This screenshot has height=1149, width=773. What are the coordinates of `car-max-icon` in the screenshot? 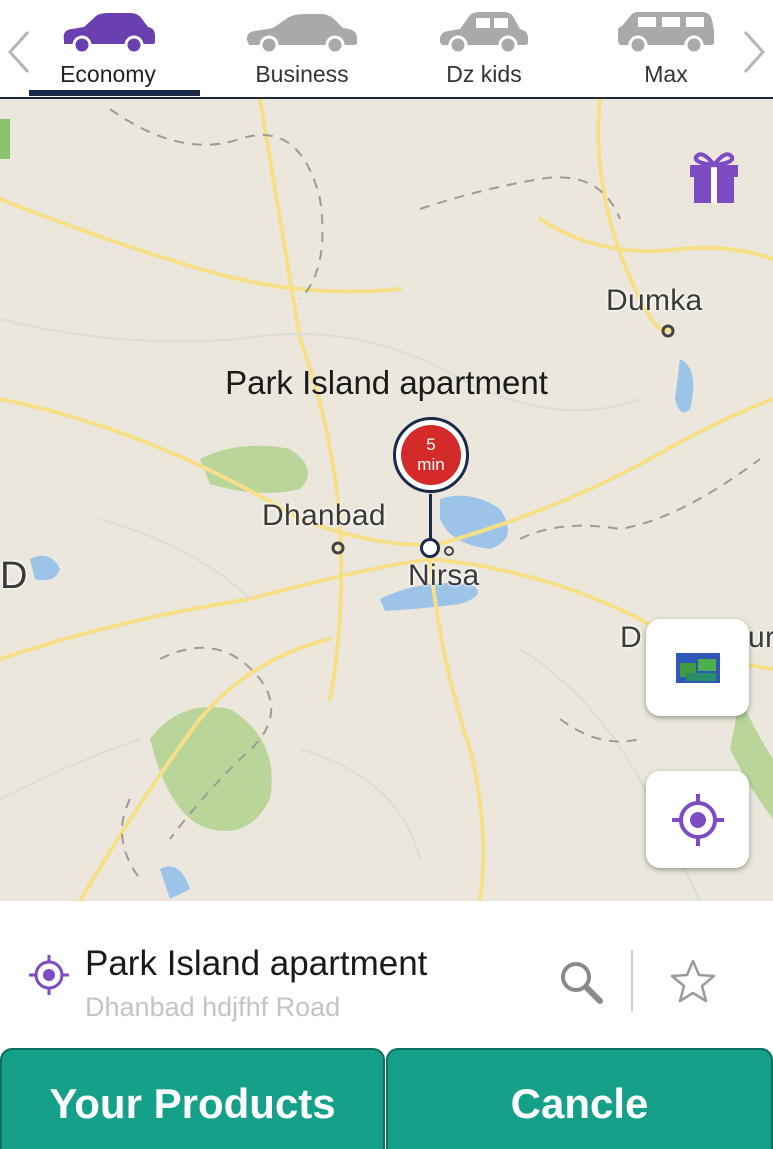 It's located at (666, 33).